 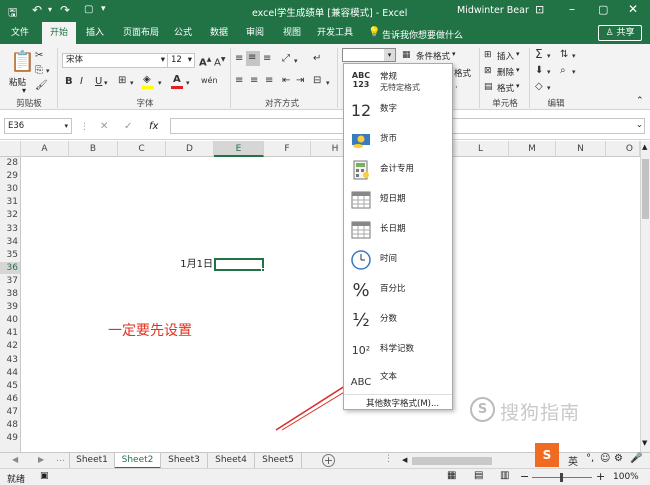 What do you see at coordinates (10, 360) in the screenshot?
I see `row-header: 43` at bounding box center [10, 360].